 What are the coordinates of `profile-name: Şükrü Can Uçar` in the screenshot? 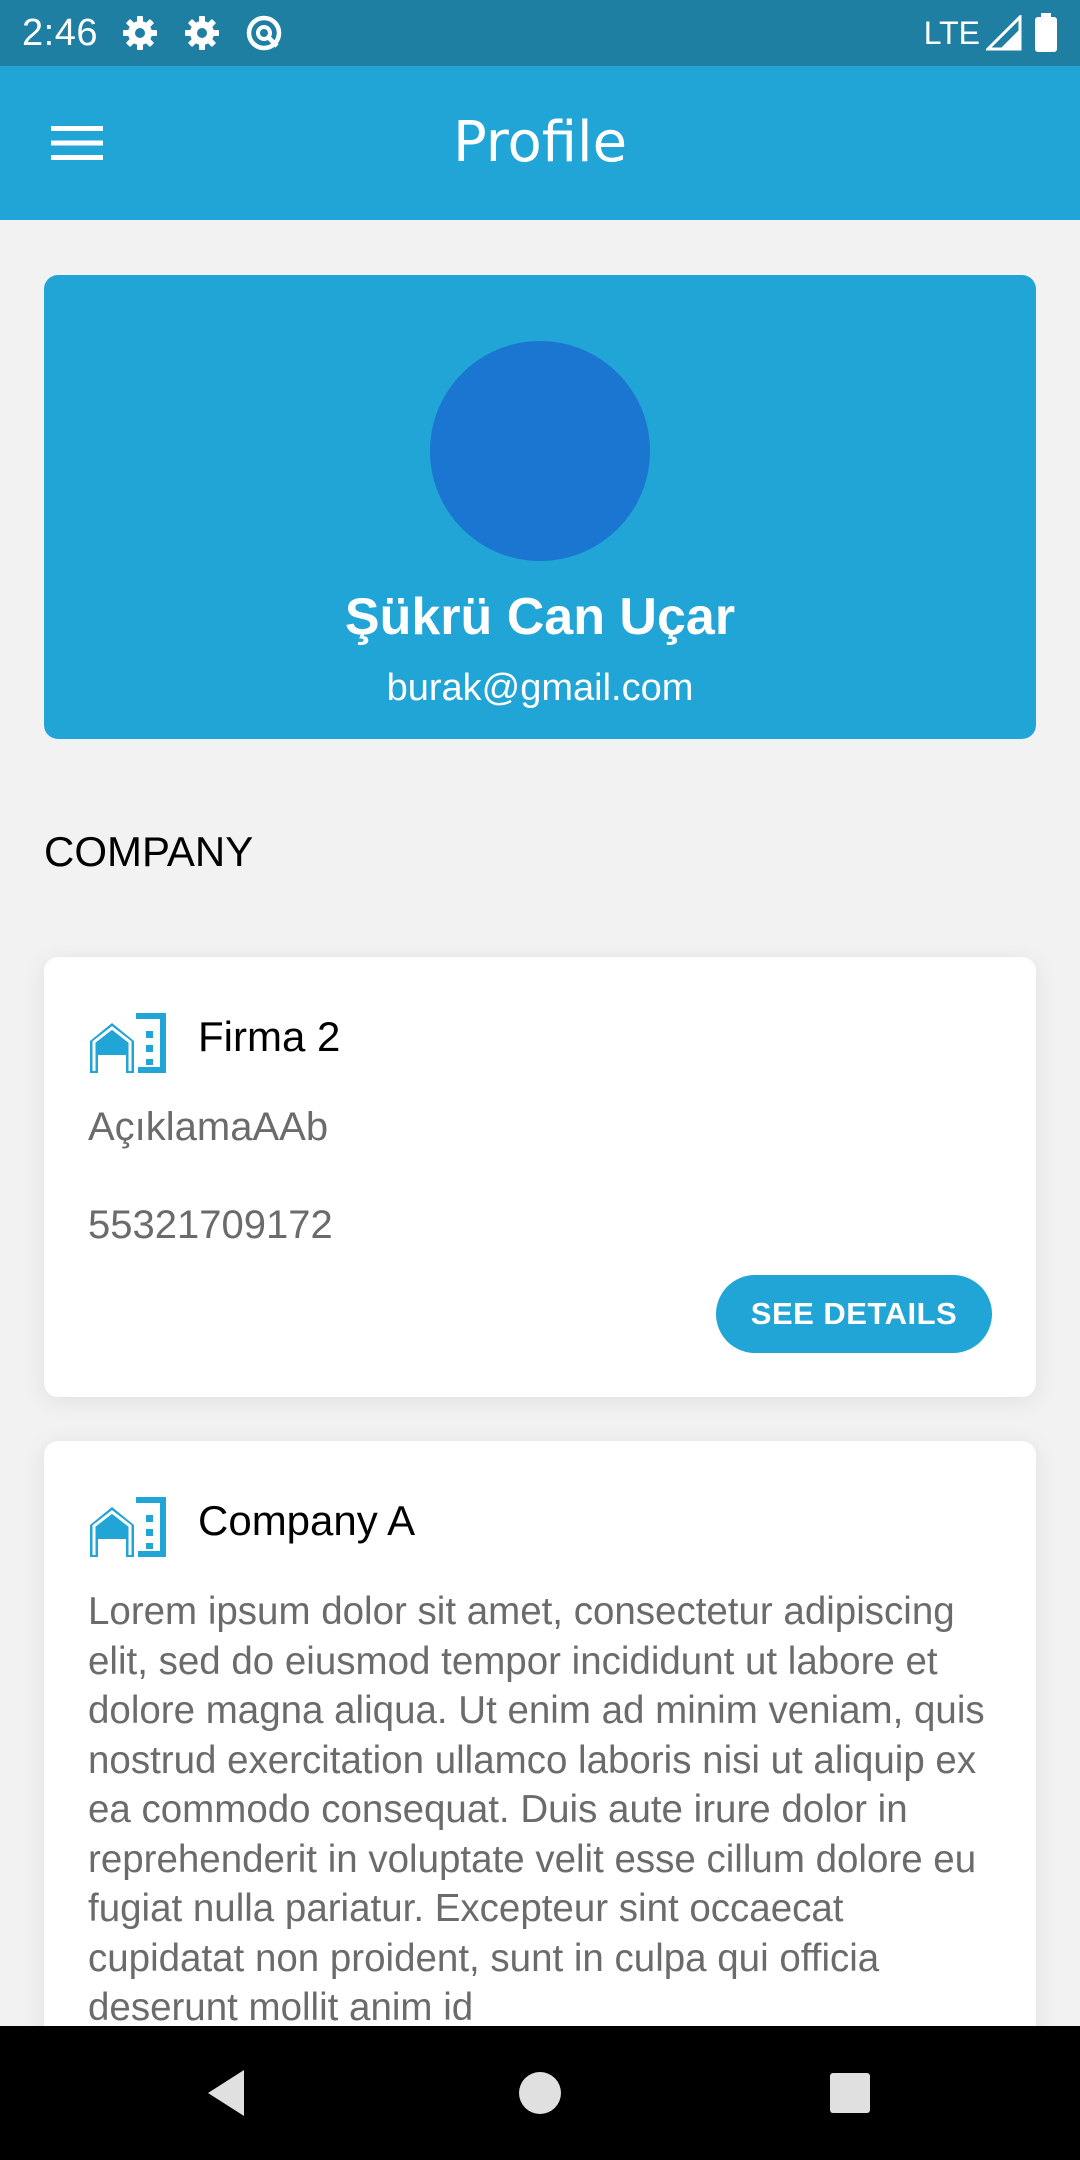 It's located at (540, 617).